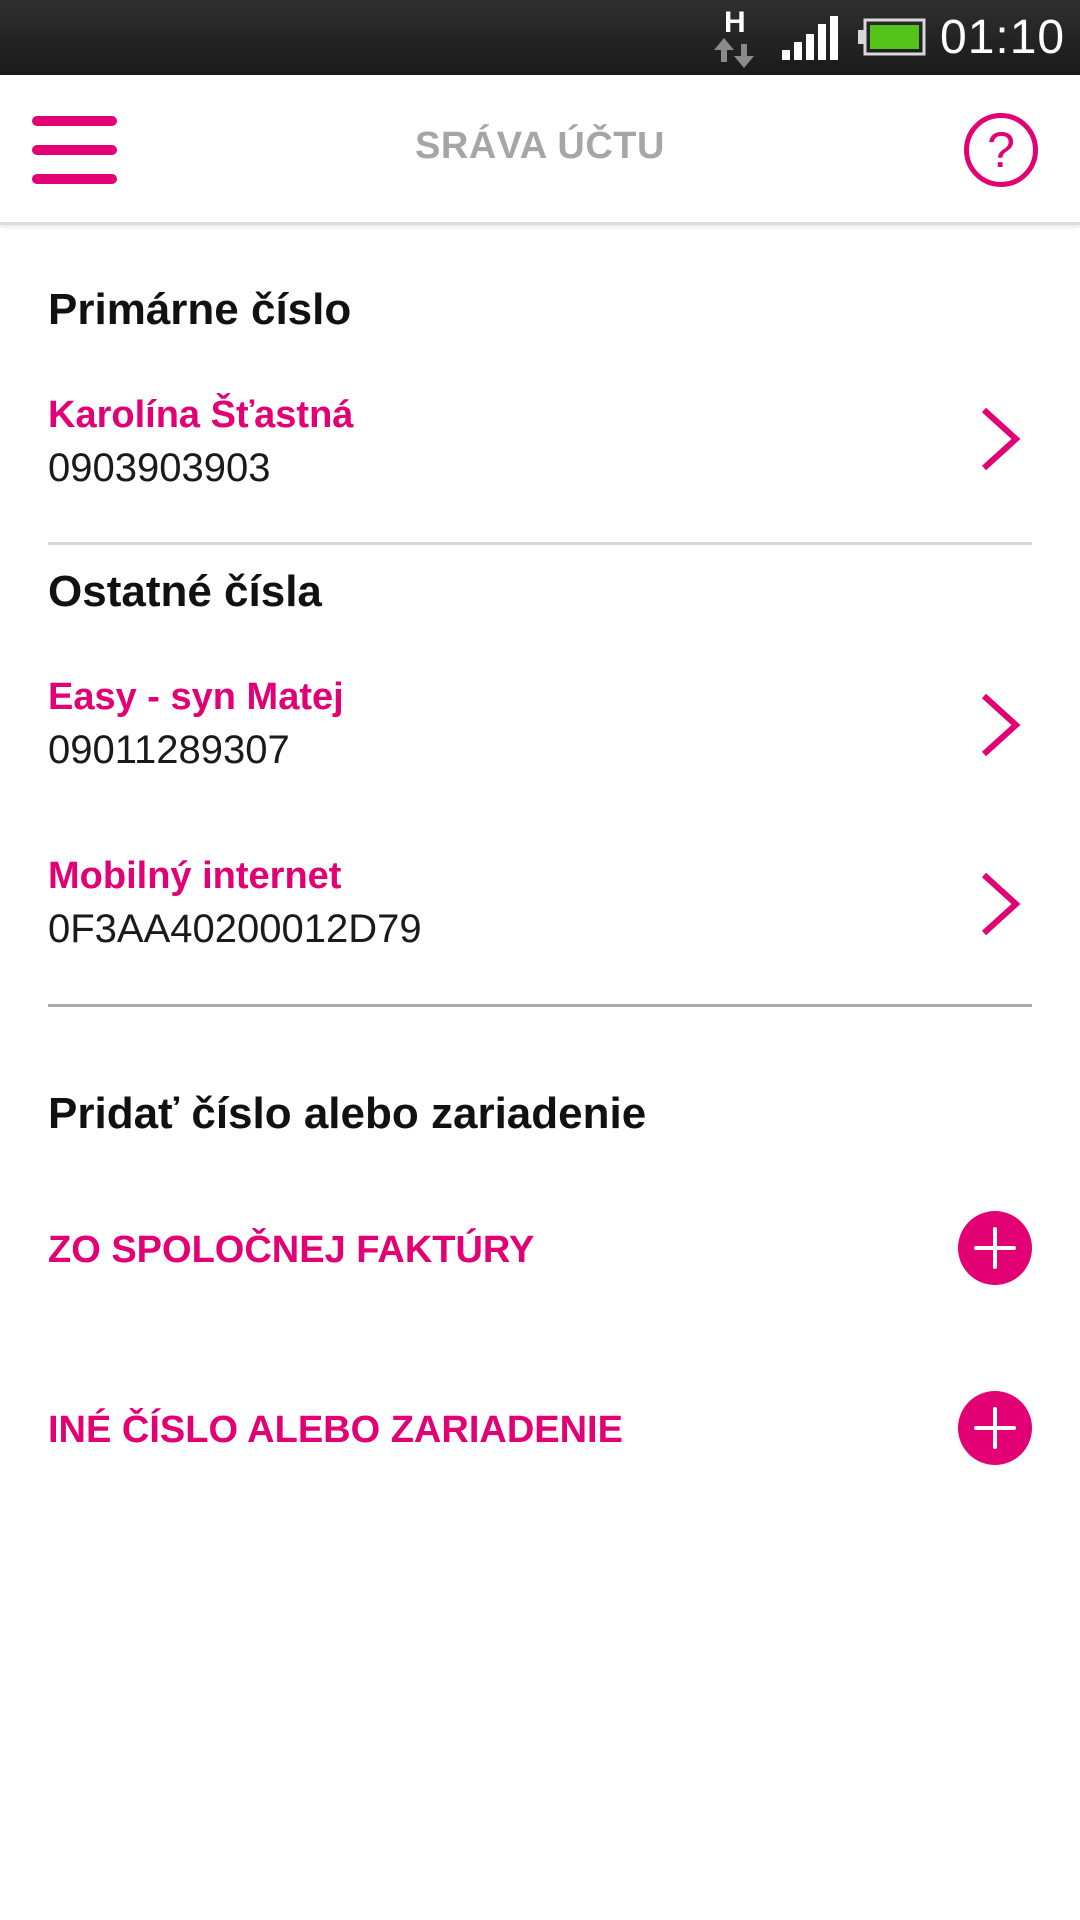 The image size is (1080, 1920). What do you see at coordinates (200, 309) in the screenshot?
I see `primary-number-heading: Primárne číslo` at bounding box center [200, 309].